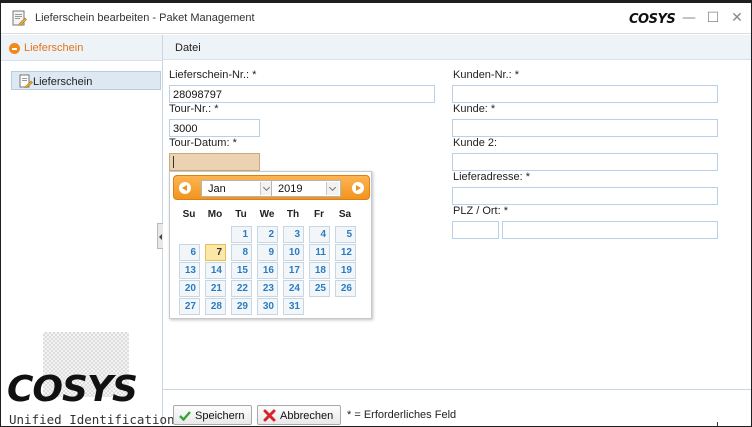 The height and width of the screenshot is (427, 752). Describe the element at coordinates (267, 306) in the screenshot. I see `calendar-day: 30` at that location.